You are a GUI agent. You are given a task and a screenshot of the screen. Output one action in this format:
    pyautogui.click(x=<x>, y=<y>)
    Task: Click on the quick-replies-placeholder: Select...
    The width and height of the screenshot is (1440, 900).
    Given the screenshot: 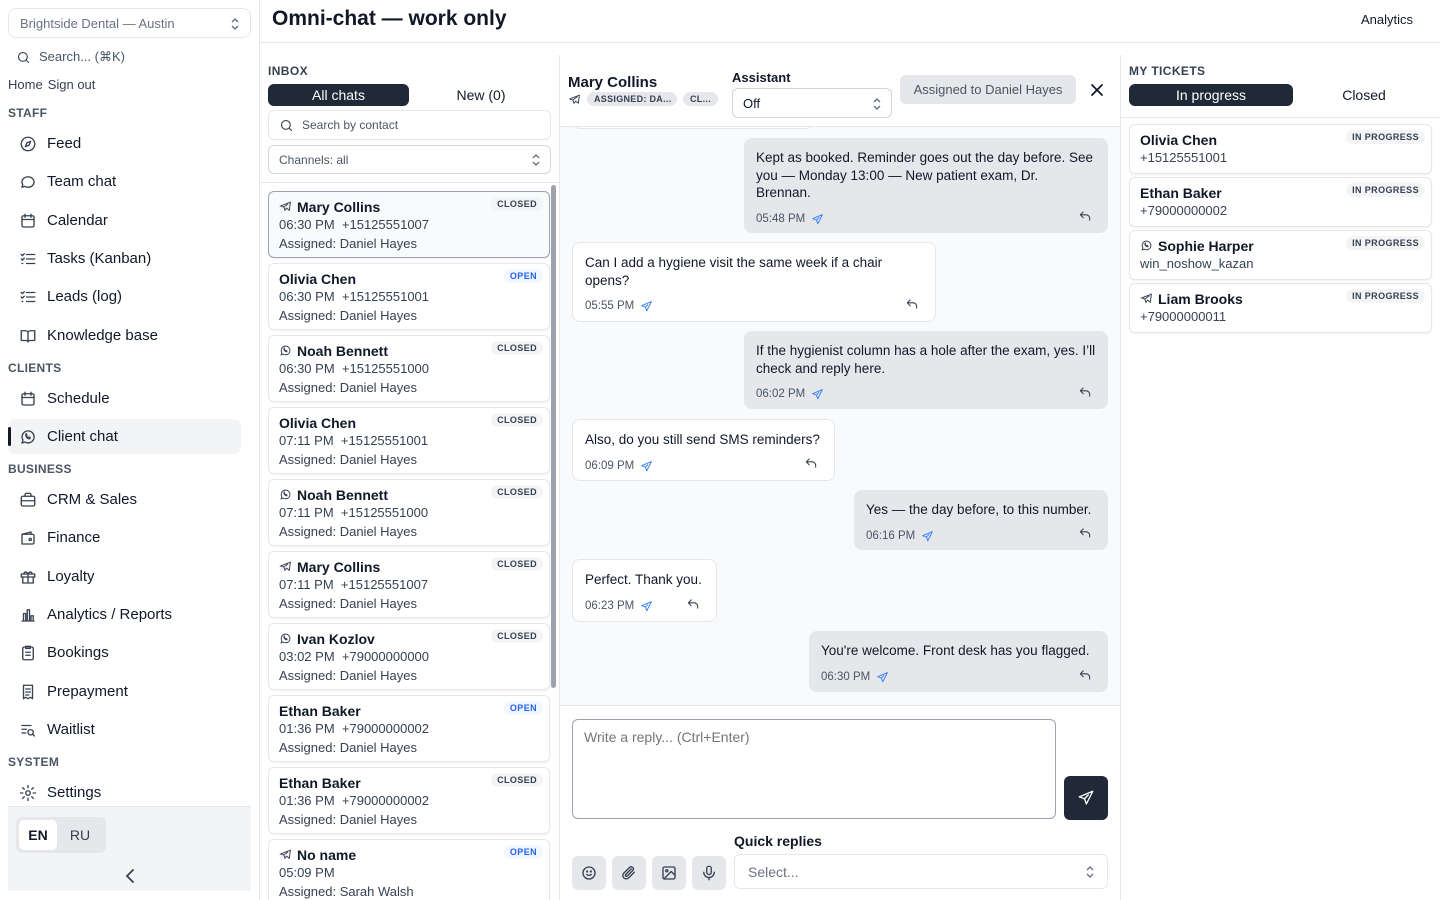 What is the action you would take?
    pyautogui.click(x=773, y=872)
    